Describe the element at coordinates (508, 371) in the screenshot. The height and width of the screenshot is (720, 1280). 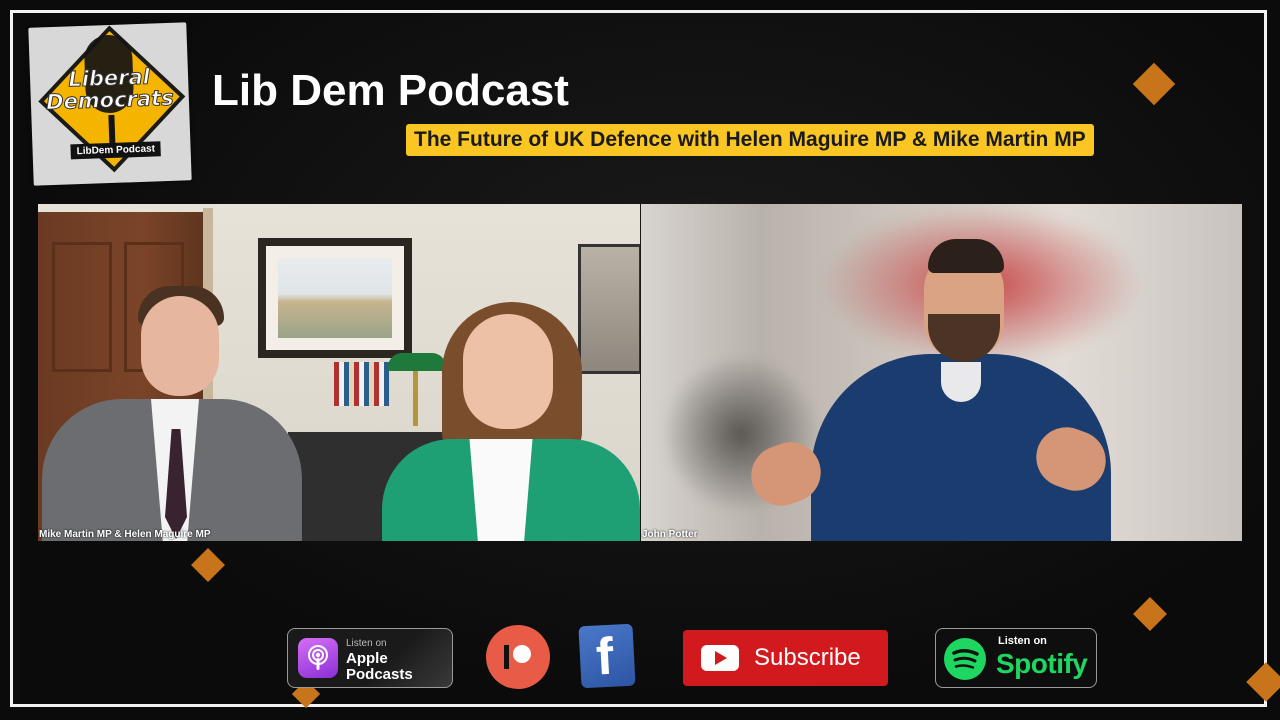
I see `guest-woman-face` at that location.